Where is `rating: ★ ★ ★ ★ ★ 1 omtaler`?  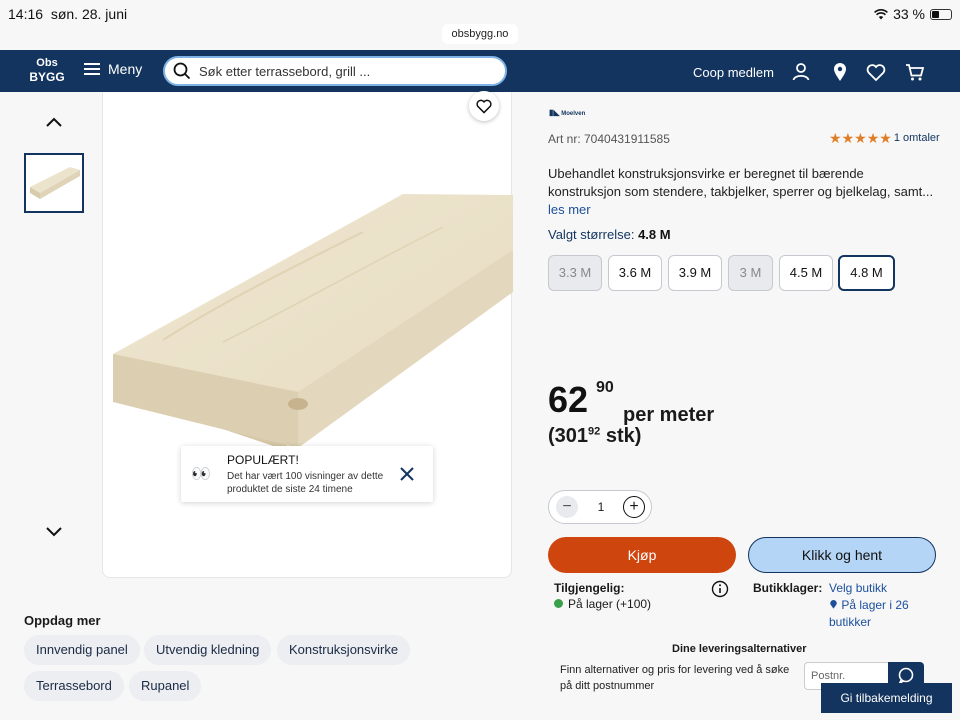 rating: ★ ★ ★ ★ ★ 1 omtaler is located at coordinates (884, 138).